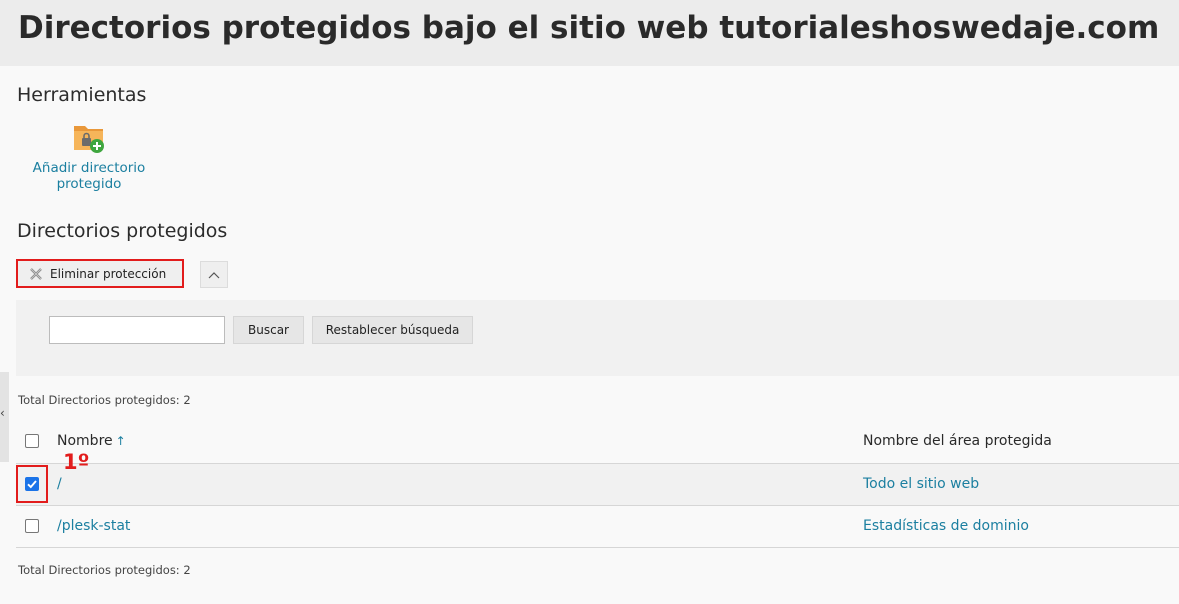  I want to click on row-checkbox, so click(32, 526).